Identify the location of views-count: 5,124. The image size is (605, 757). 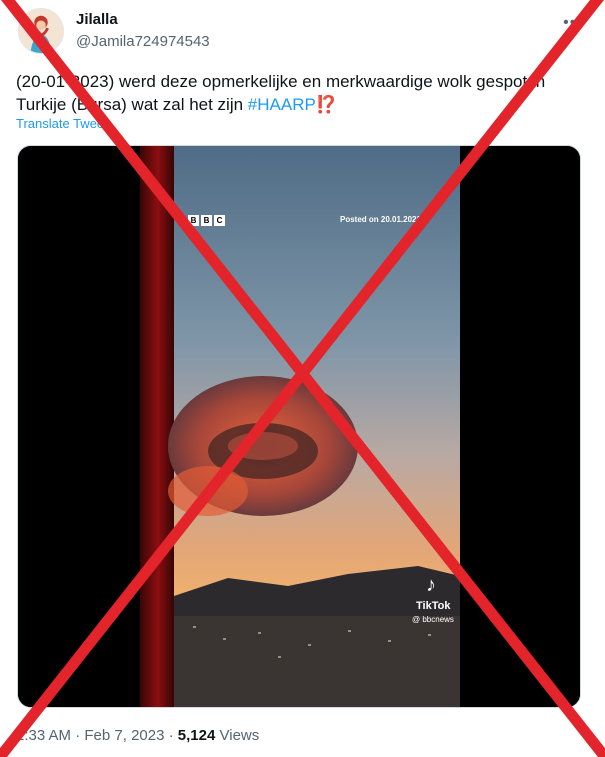
(196, 735).